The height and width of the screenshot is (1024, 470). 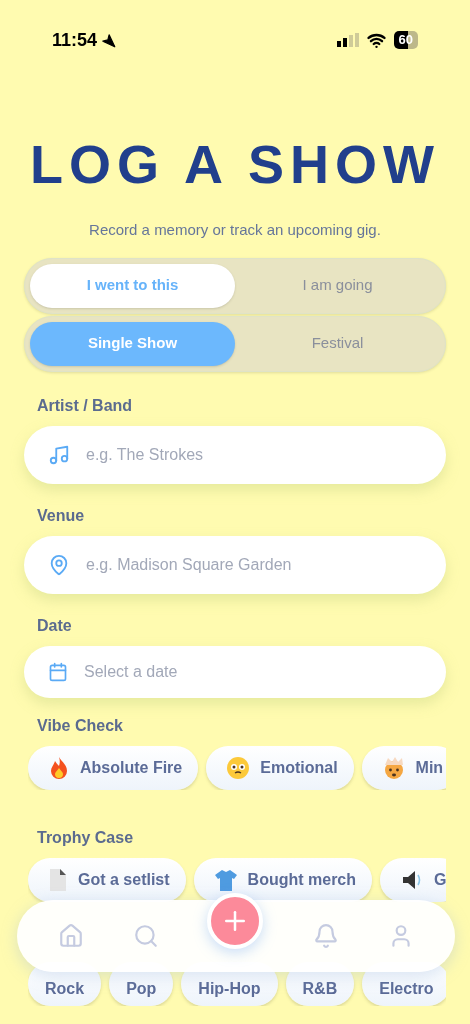 What do you see at coordinates (265, 671) in the screenshot?
I see `text-input: Select a date` at bounding box center [265, 671].